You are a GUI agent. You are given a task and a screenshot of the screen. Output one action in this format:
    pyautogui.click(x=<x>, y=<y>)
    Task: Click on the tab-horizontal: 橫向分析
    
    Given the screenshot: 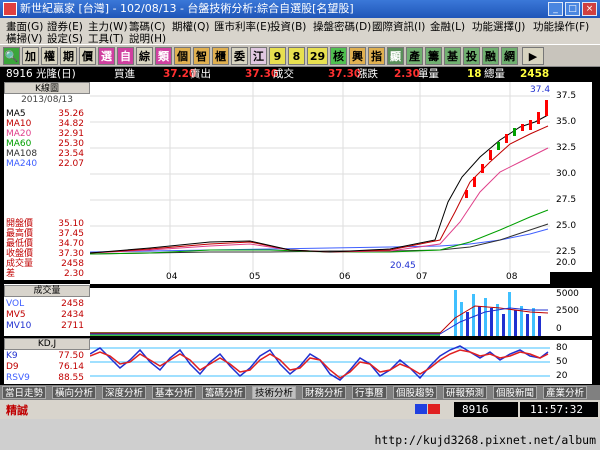 What is the action you would take?
    pyautogui.click(x=74, y=392)
    